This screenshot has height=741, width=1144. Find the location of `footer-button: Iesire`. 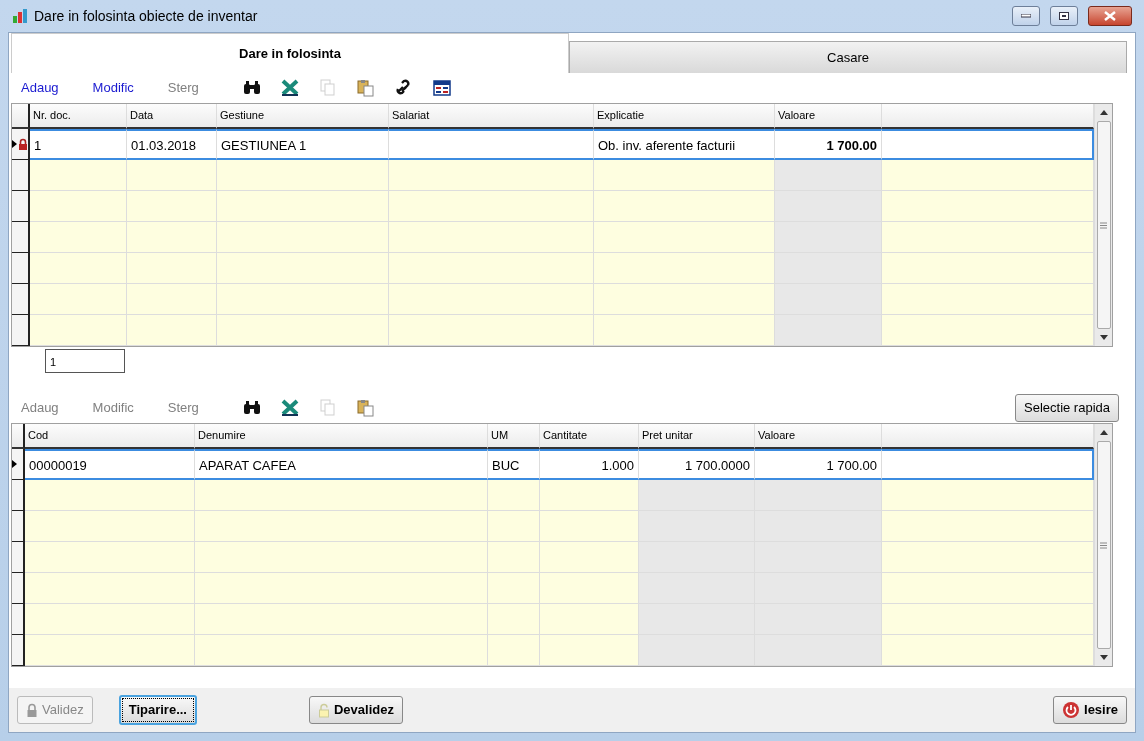

footer-button: Iesire is located at coordinates (1090, 710).